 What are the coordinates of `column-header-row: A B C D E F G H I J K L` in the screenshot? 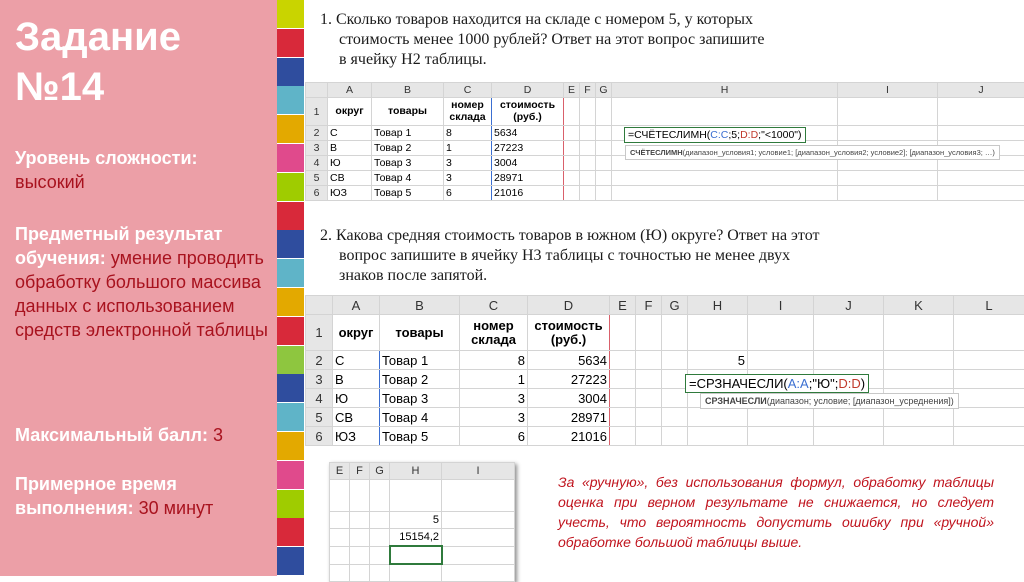 It's located at (665, 305).